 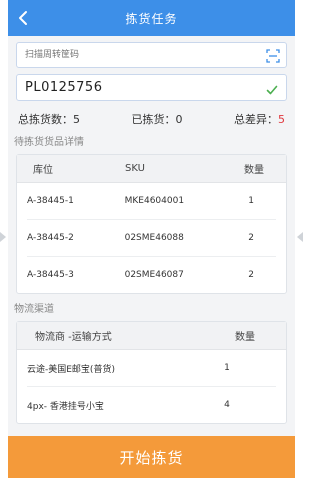 I want to click on scan-field, so click(x=151, y=55).